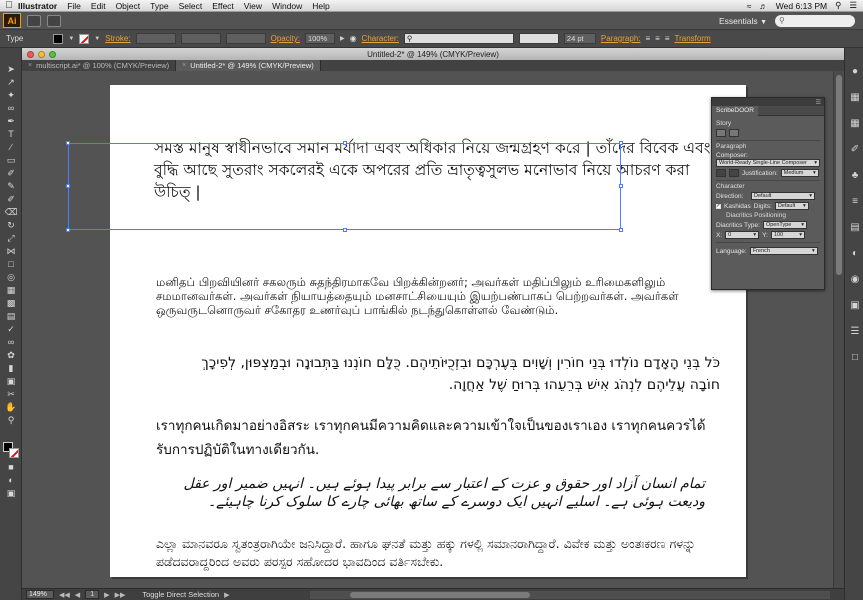 This screenshot has height=600, width=863. Describe the element at coordinates (11, 134) in the screenshot. I see `type-tool-icon: T` at that location.